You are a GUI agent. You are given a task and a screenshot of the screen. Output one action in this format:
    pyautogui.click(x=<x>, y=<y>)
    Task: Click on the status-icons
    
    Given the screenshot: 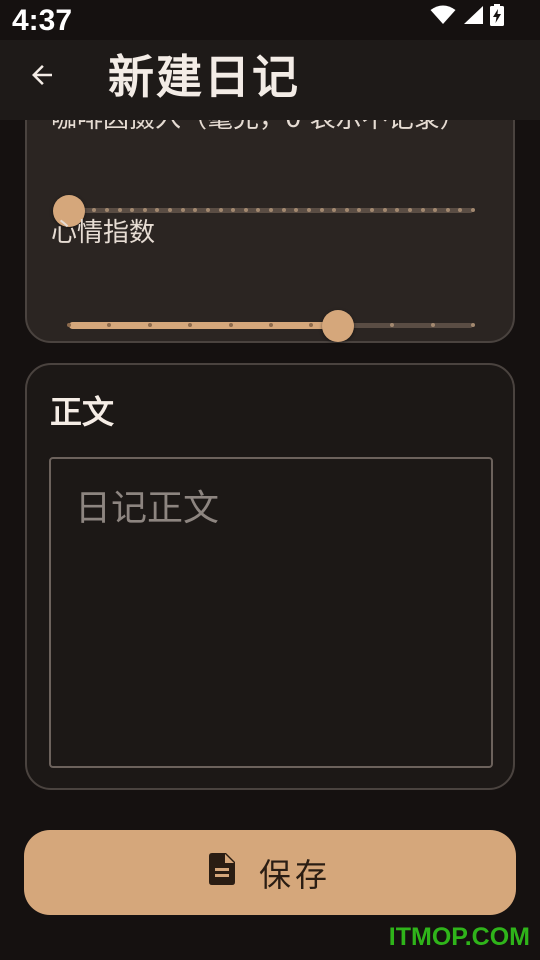 What is the action you would take?
    pyautogui.click(x=467, y=17)
    